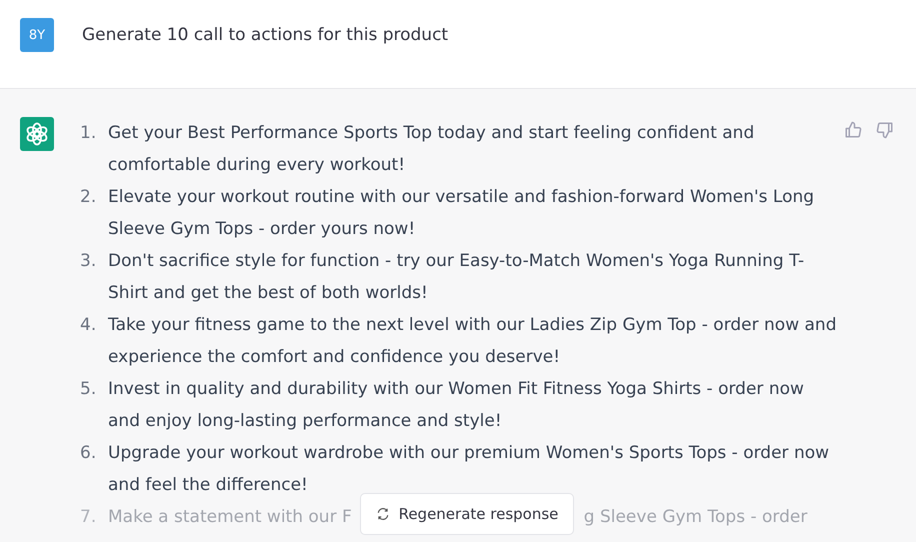 Image resolution: width=916 pixels, height=542 pixels. What do you see at coordinates (89, 261) in the screenshot?
I see `list-number: 3.` at bounding box center [89, 261].